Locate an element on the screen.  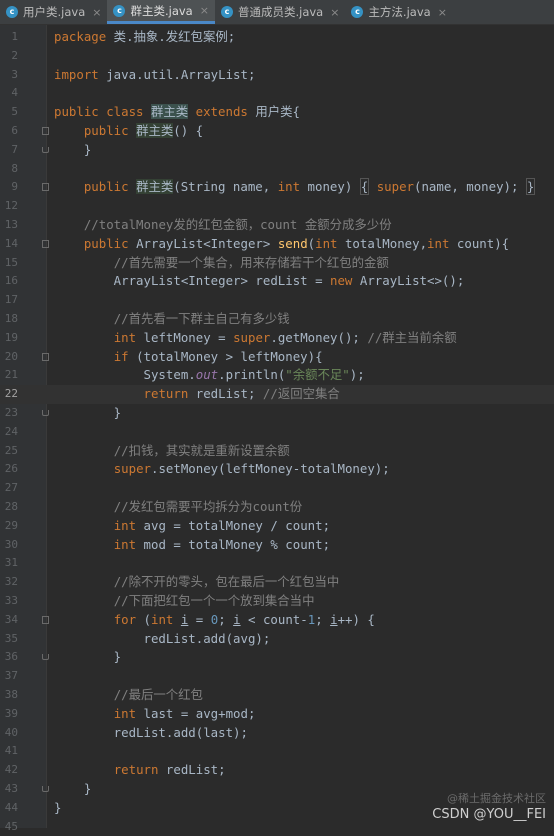
line-number: 19 is located at coordinates (11, 337).